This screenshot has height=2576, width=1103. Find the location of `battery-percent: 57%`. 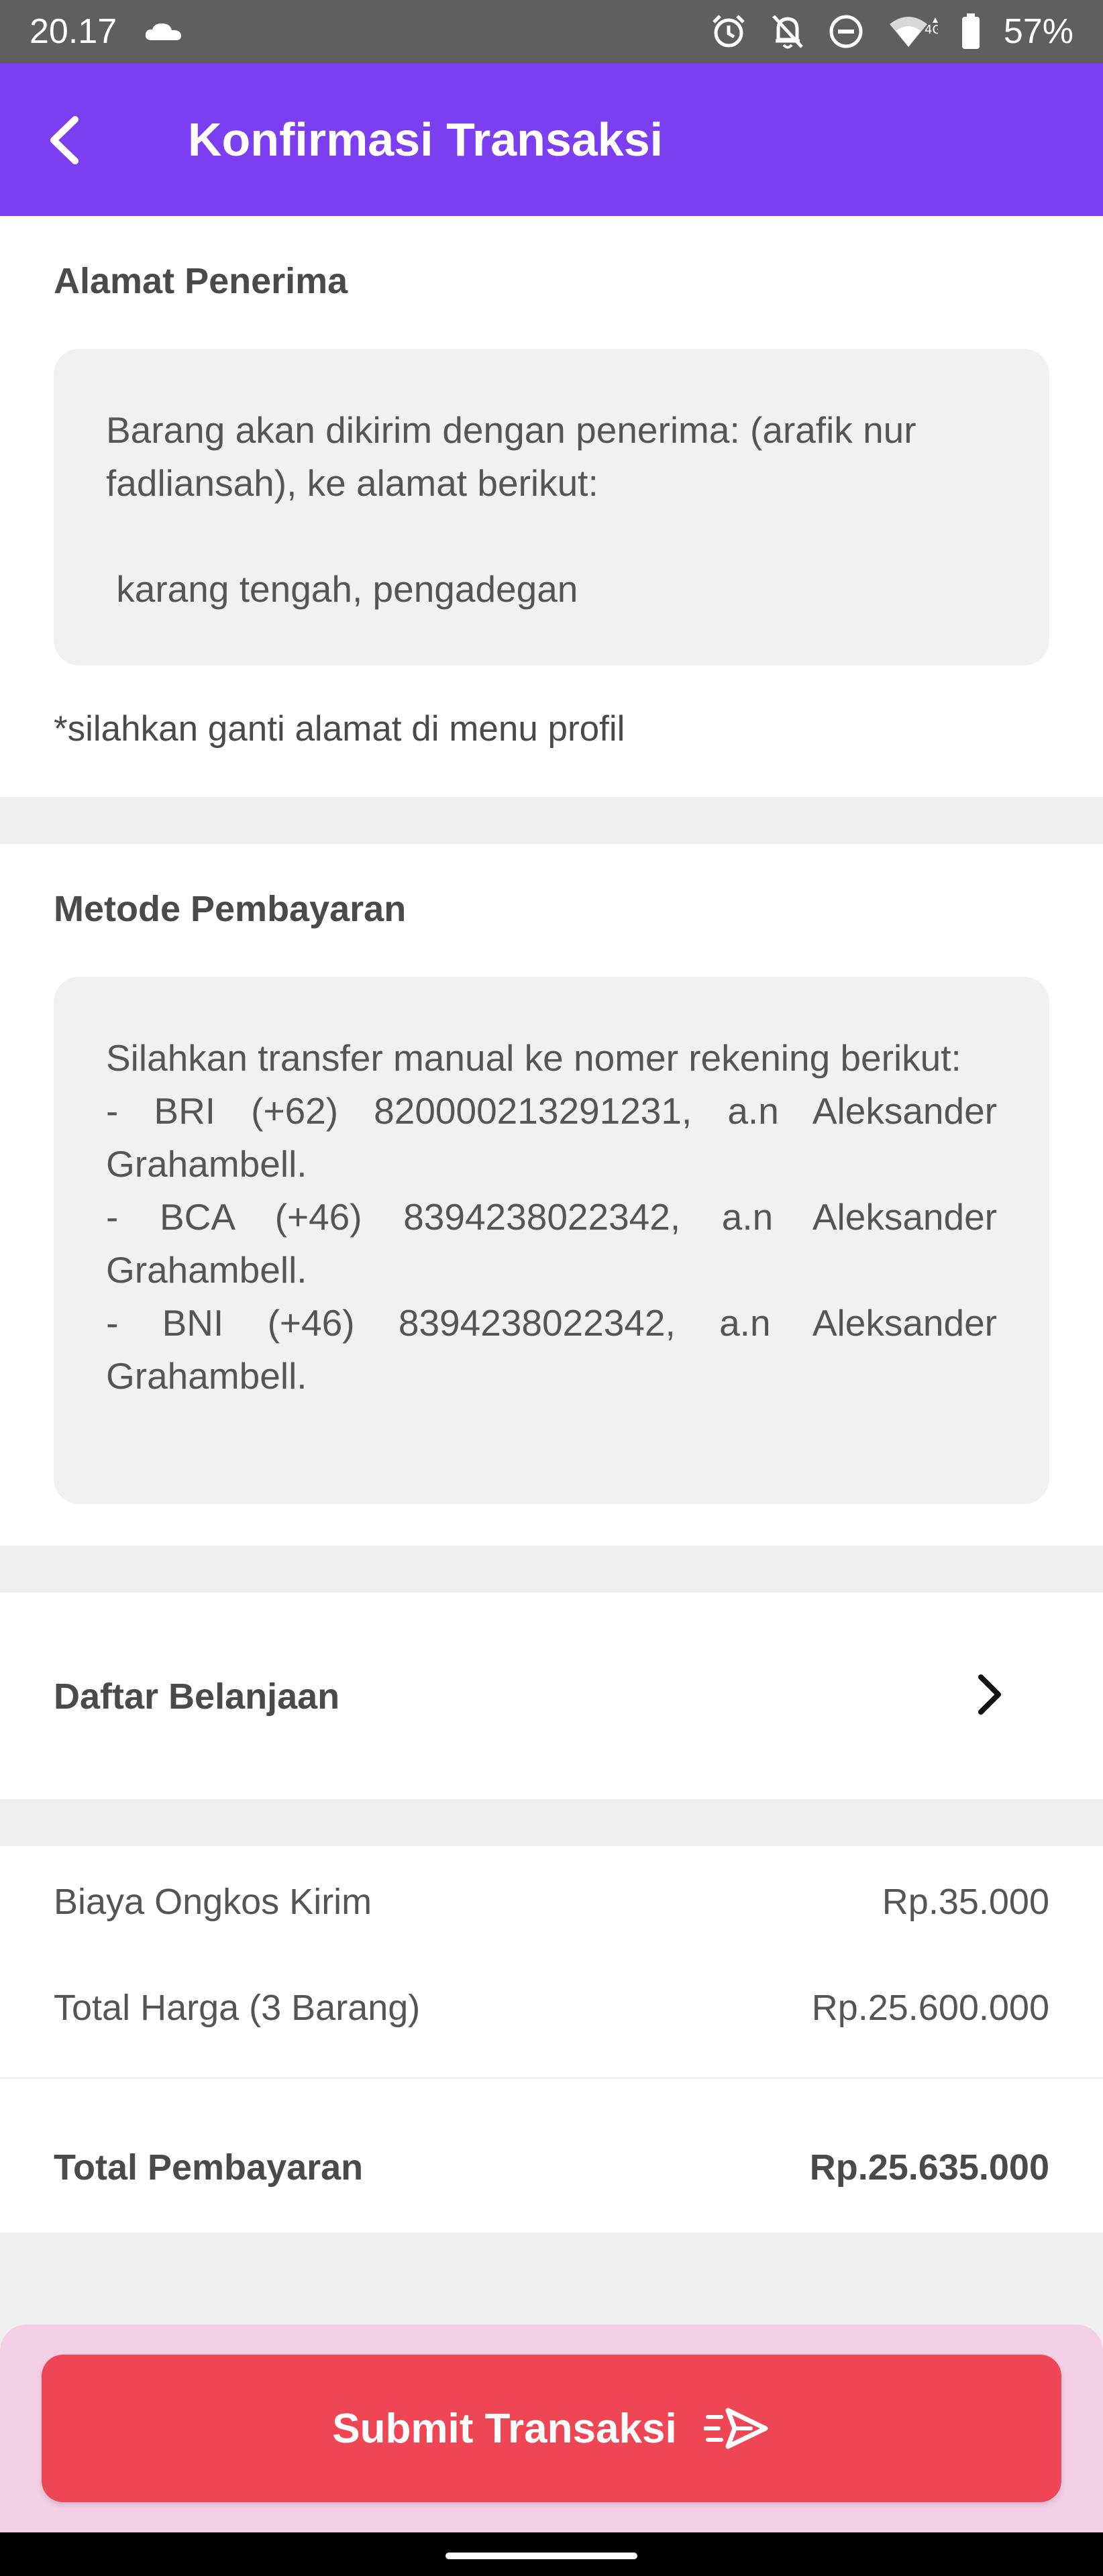

battery-percent: 57% is located at coordinates (1038, 31).